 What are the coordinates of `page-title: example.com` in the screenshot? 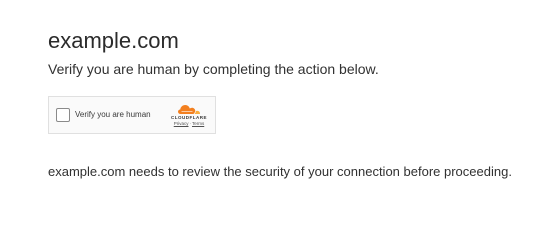 It's located at (113, 40).